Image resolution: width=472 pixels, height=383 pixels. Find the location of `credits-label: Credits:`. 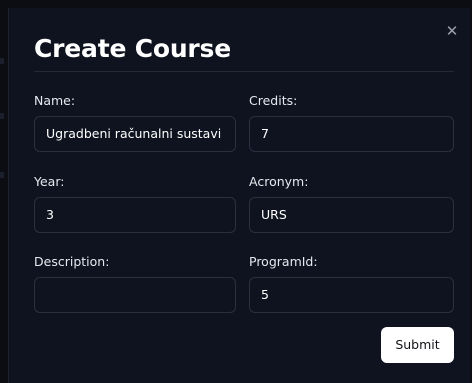

credits-label: Credits: is located at coordinates (273, 100).